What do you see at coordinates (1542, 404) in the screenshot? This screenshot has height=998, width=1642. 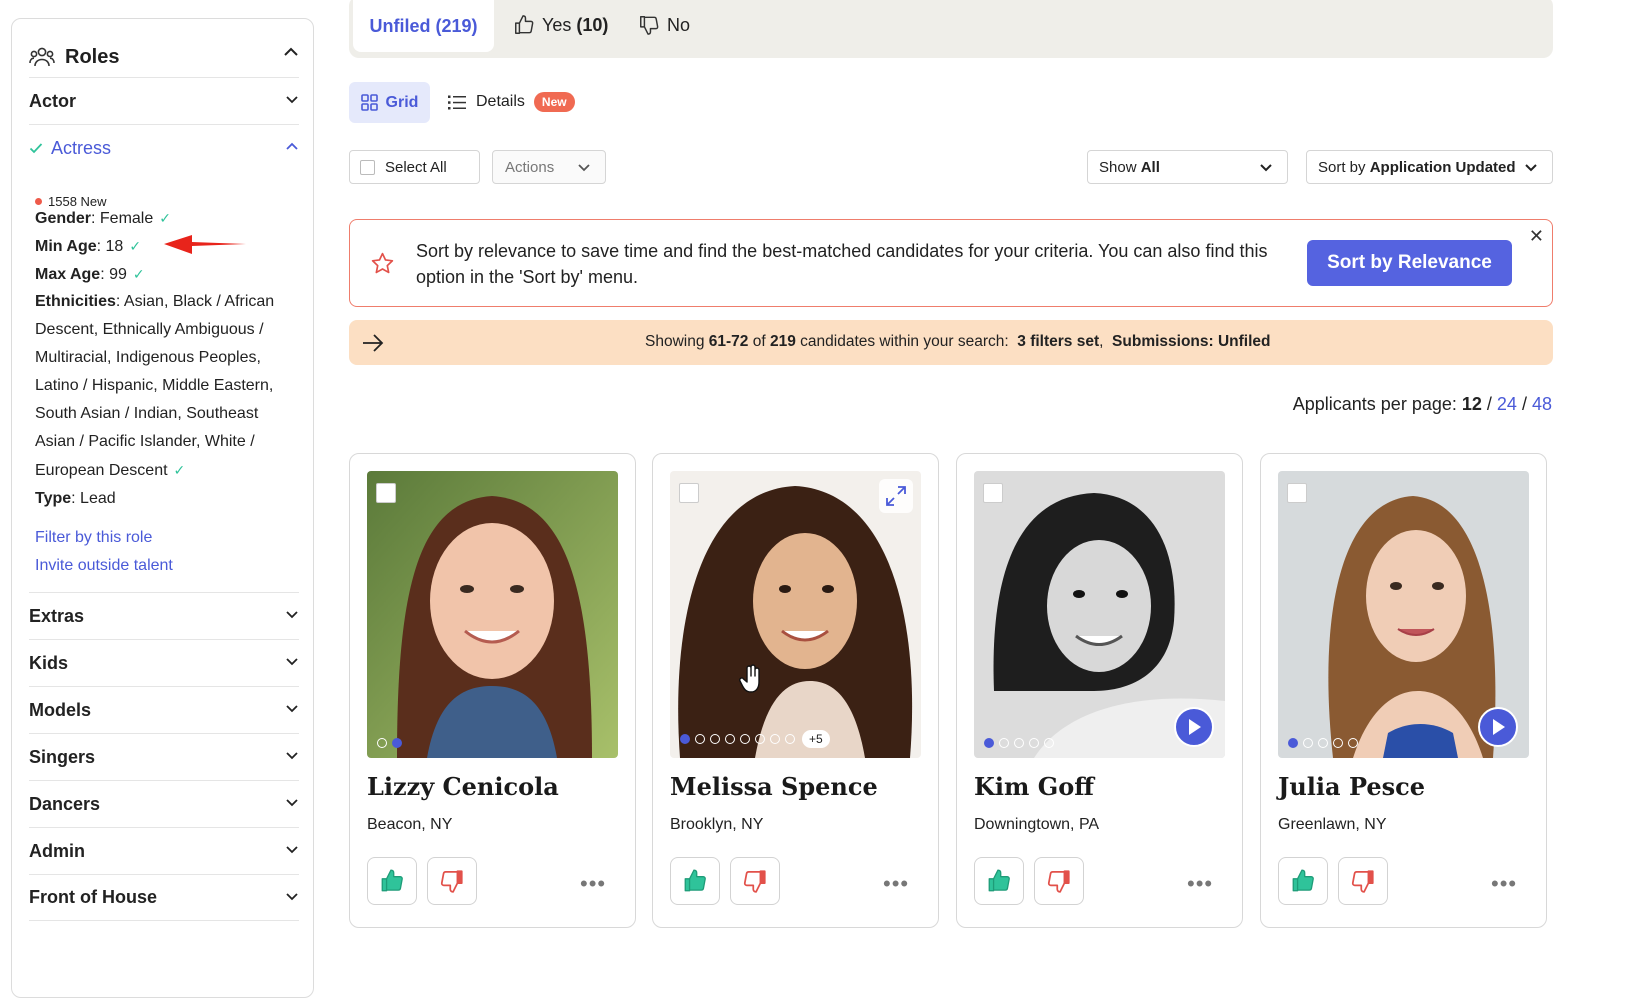 I see `per-page-48-link: 48` at bounding box center [1542, 404].